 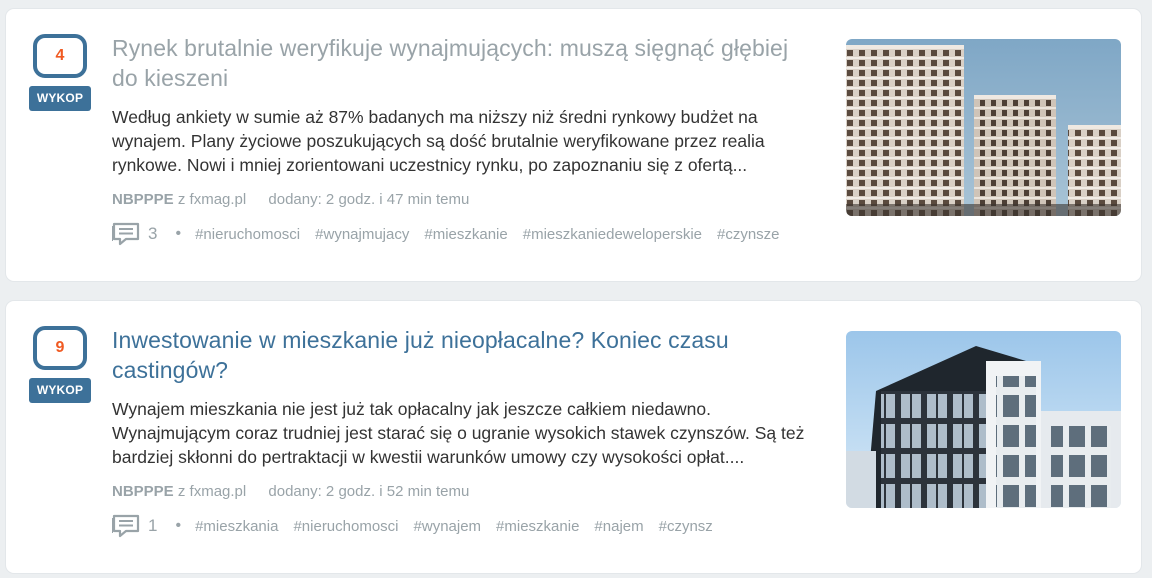 I want to click on comments-button: 3, so click(x=134, y=234).